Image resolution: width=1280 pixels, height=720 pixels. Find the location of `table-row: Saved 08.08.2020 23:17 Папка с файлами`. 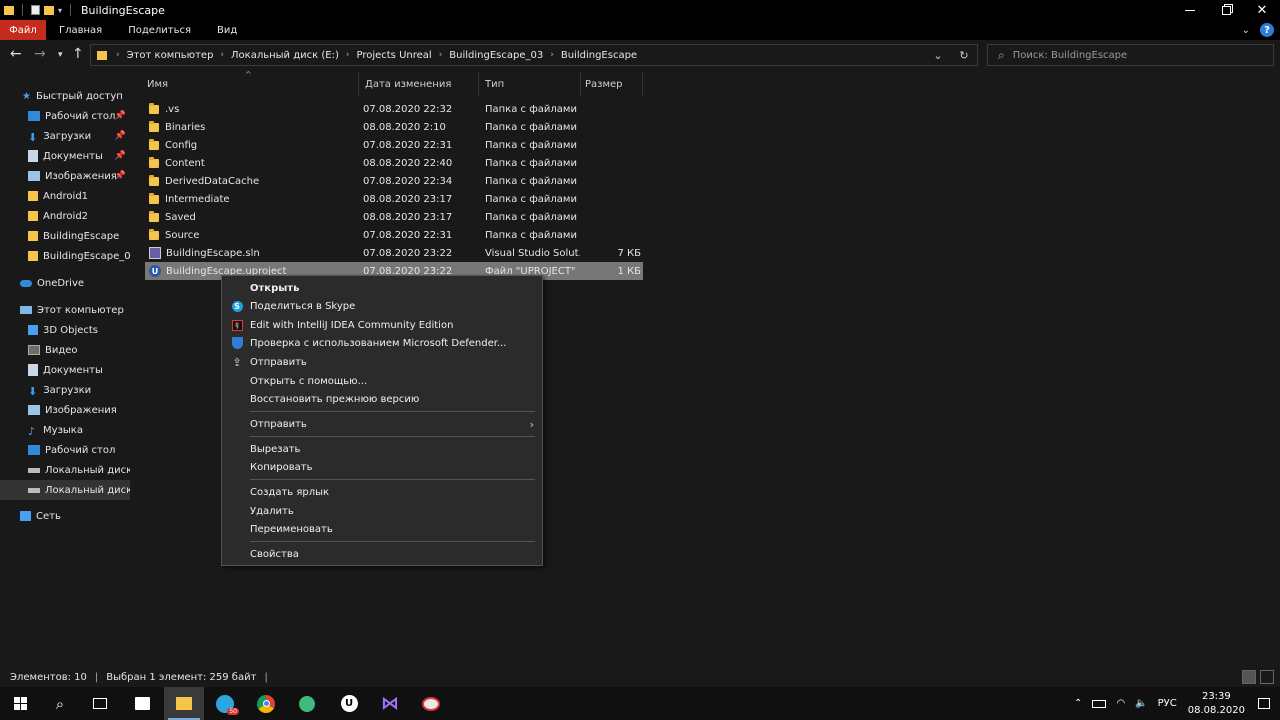

table-row: Saved 08.08.2020 23:17 Папка с файлами is located at coordinates (394, 217).